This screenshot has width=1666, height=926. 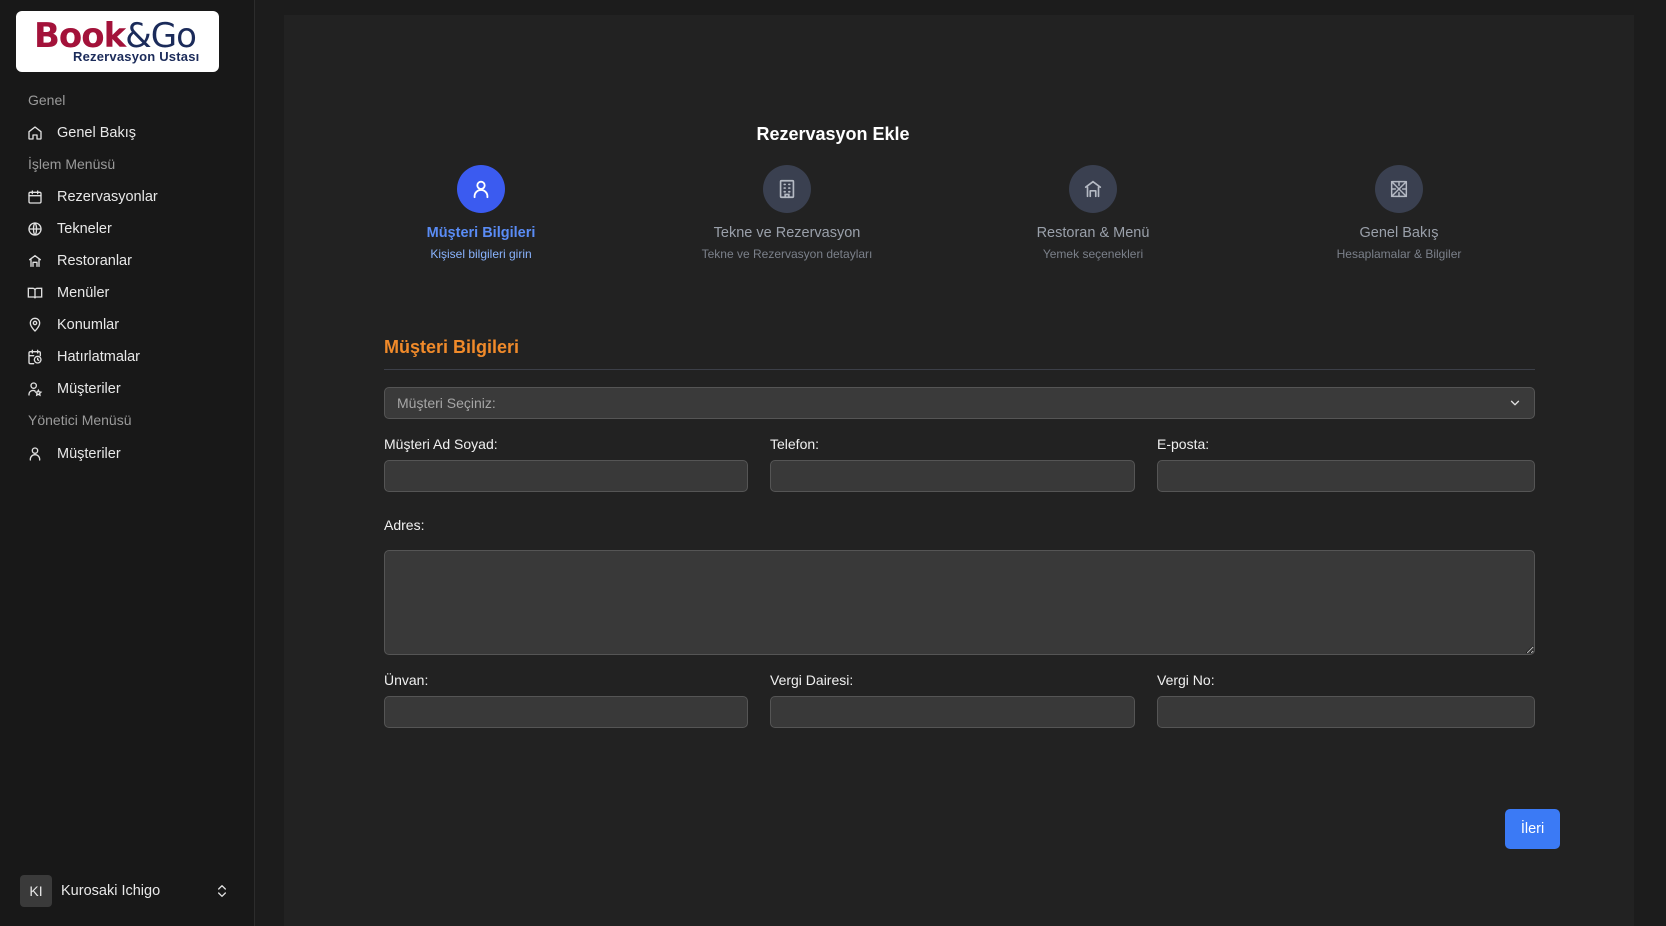 What do you see at coordinates (452, 347) in the screenshot?
I see `form-heading: Müşteri Bilgileri` at bounding box center [452, 347].